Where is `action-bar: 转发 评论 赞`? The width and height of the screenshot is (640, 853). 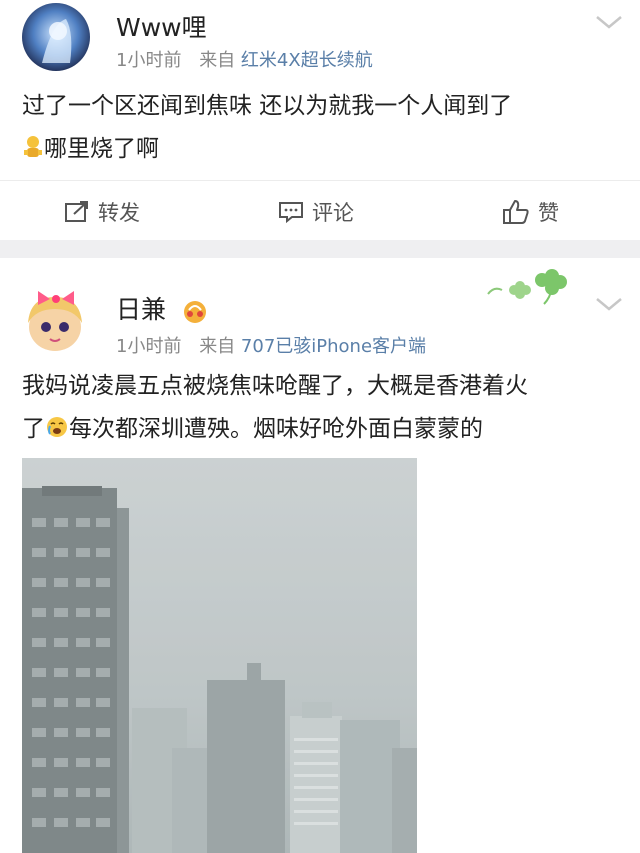
action-bar: 转发 评论 赞 is located at coordinates (320, 210).